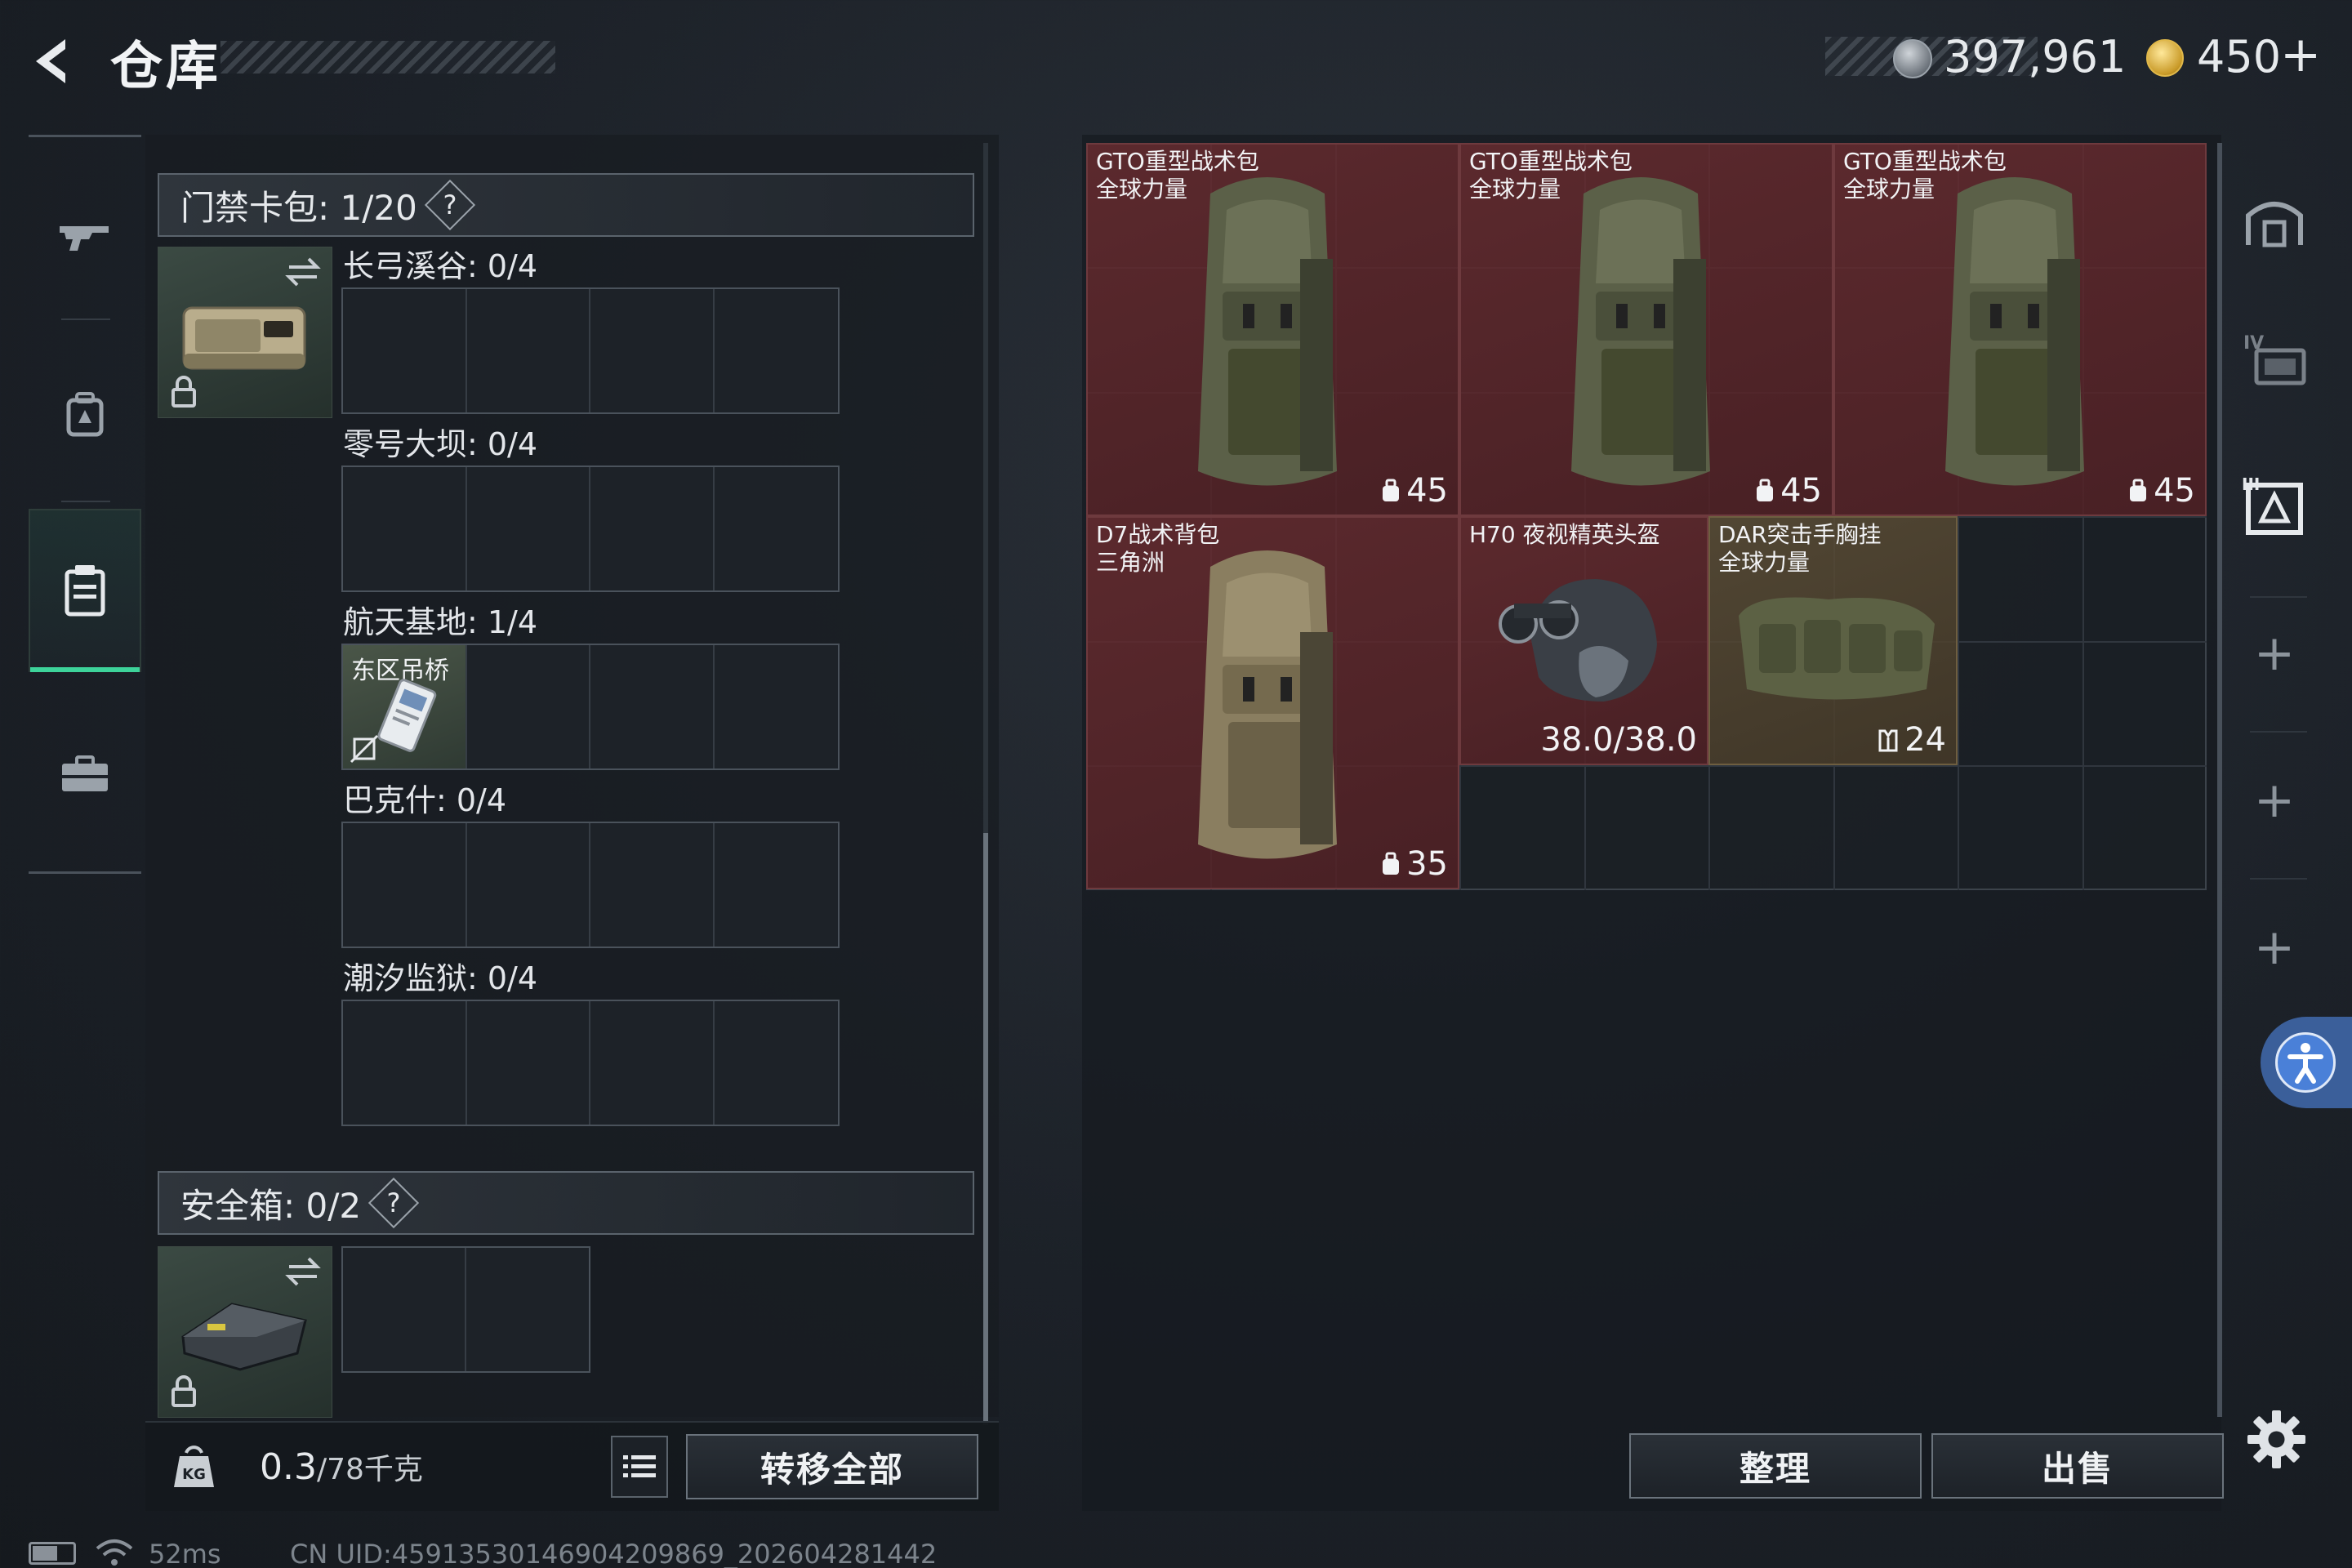 The height and width of the screenshot is (1568, 2352). Describe the element at coordinates (185, 1553) in the screenshot. I see `ping-readout: 52ms` at that location.